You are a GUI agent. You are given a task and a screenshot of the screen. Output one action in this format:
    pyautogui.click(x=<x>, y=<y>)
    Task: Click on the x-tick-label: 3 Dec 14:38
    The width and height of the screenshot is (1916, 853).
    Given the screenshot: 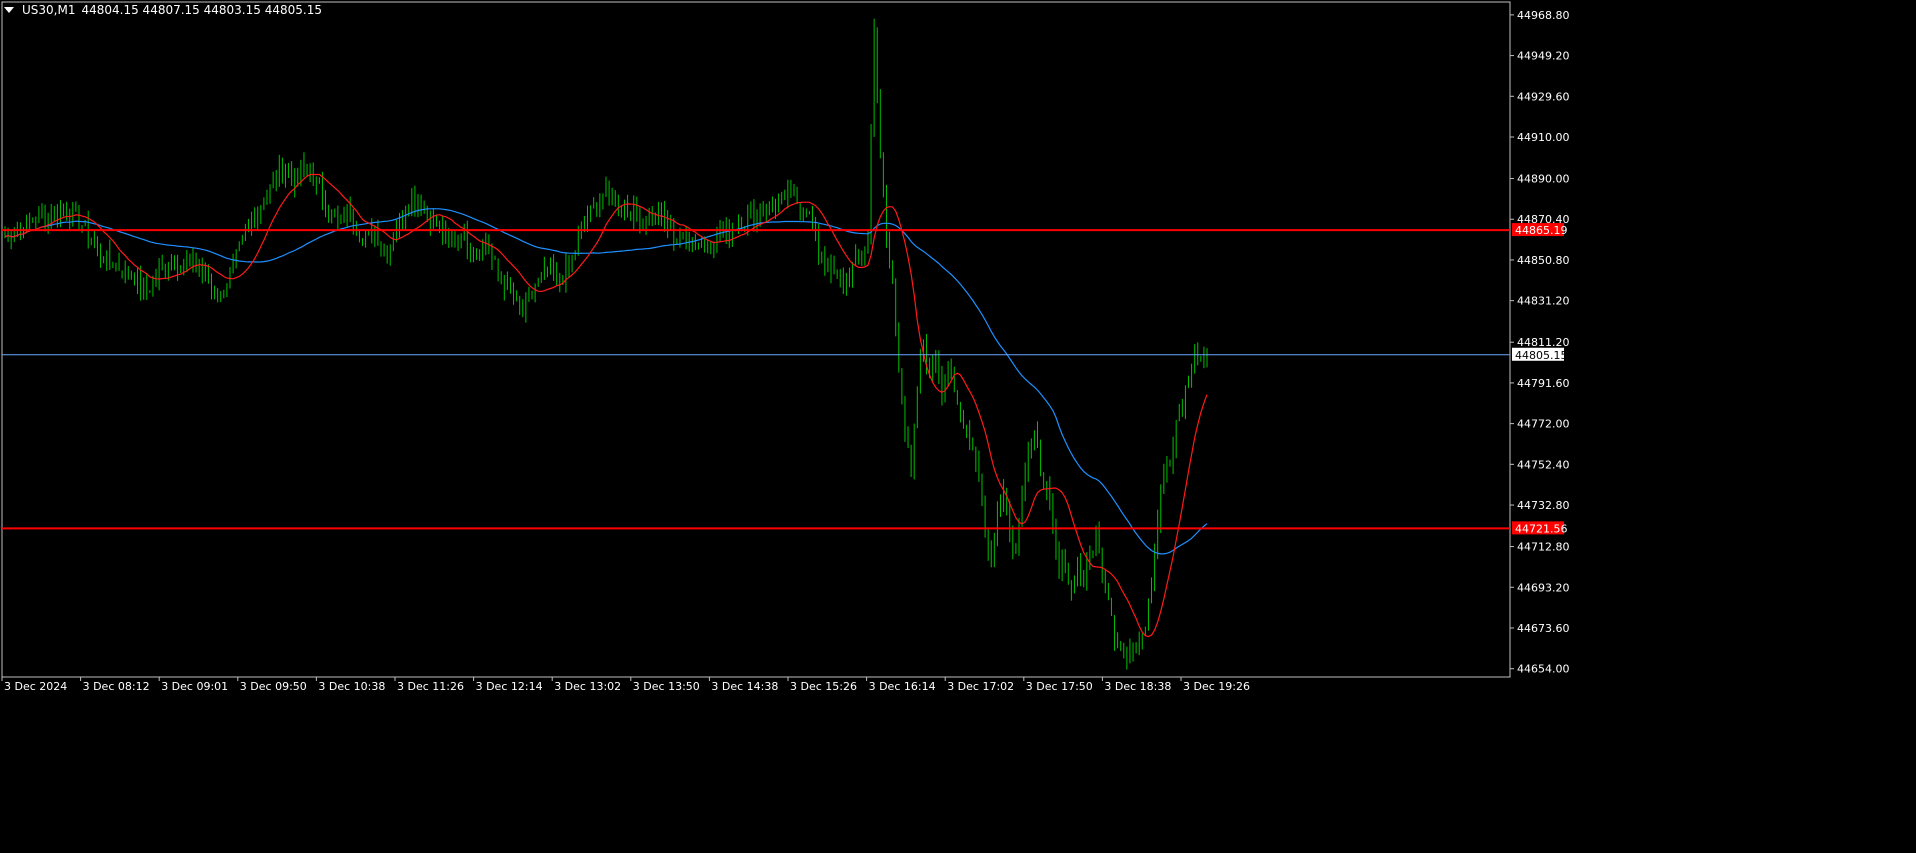 What is the action you would take?
    pyautogui.click(x=744, y=686)
    